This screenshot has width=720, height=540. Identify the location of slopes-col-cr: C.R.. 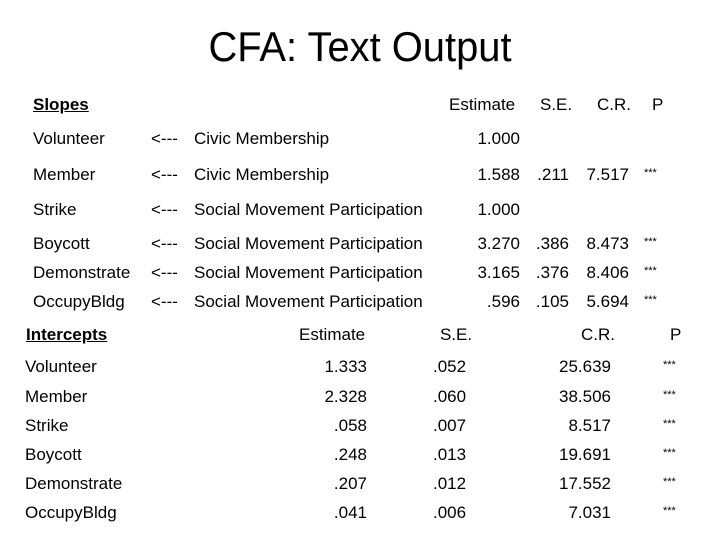
(614, 104).